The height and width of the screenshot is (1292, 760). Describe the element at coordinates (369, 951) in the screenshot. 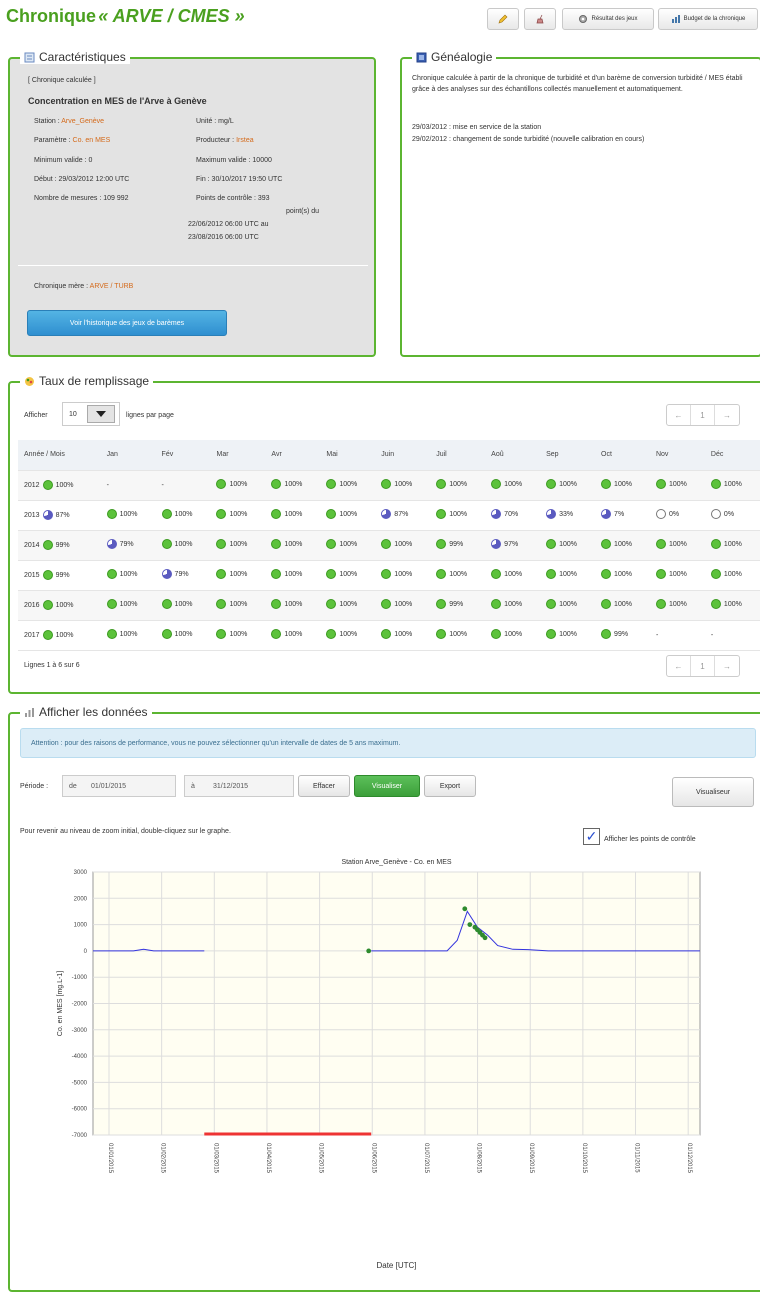

I see `control-point` at that location.